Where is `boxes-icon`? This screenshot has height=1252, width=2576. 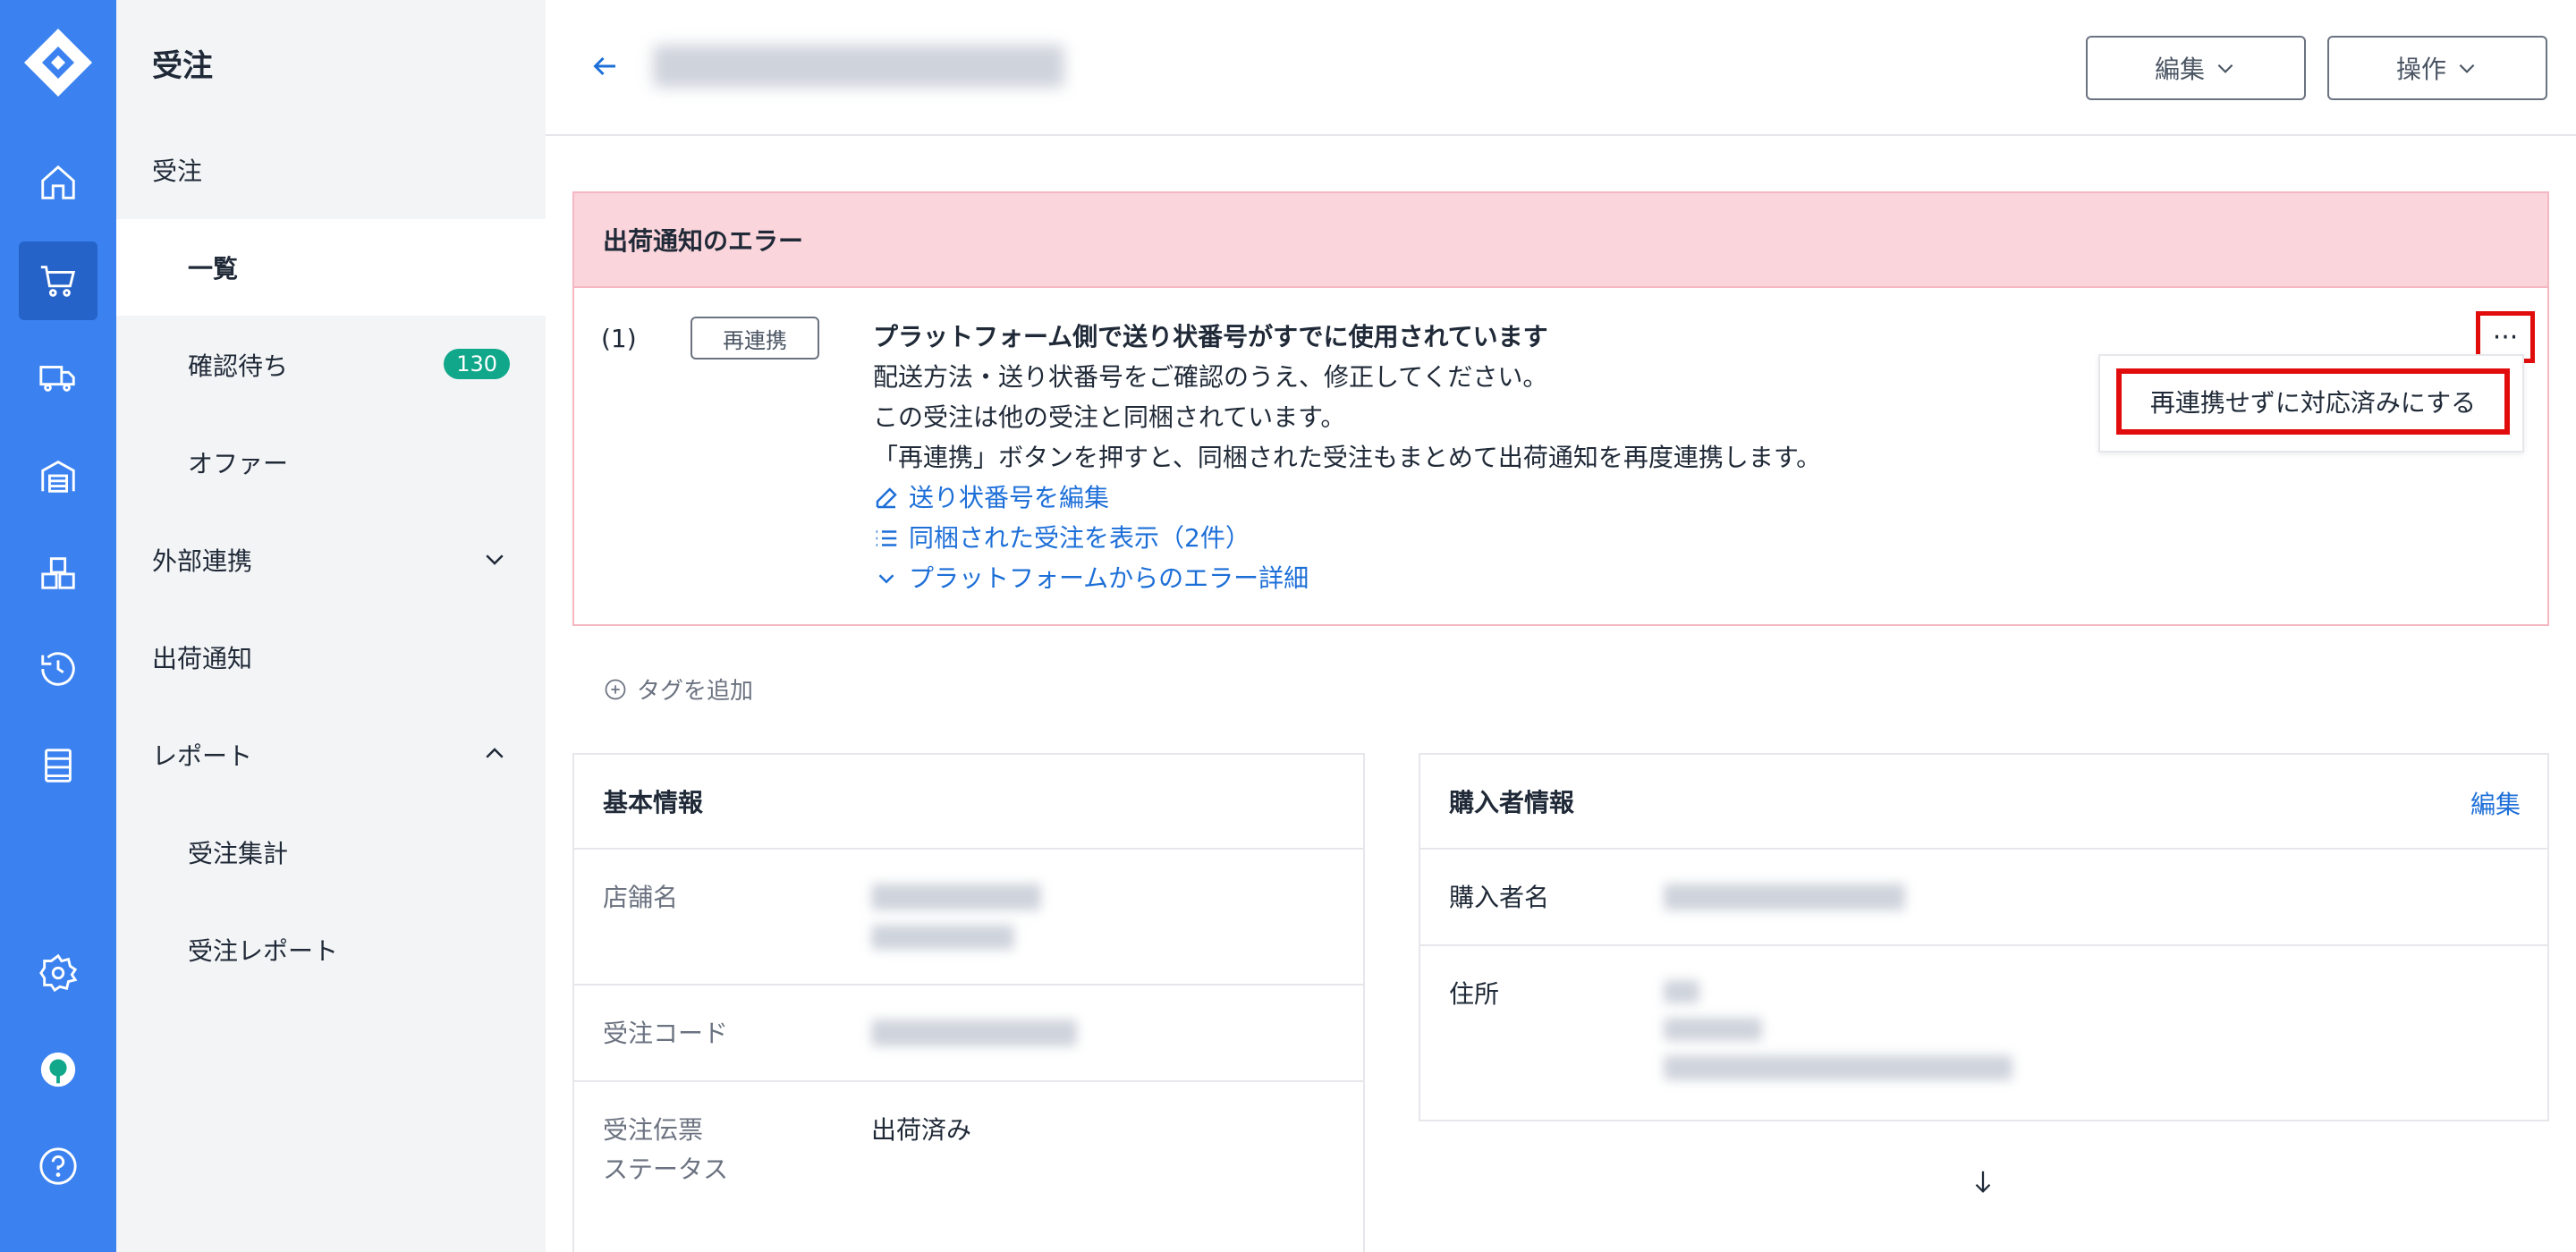
boxes-icon is located at coordinates (58, 572).